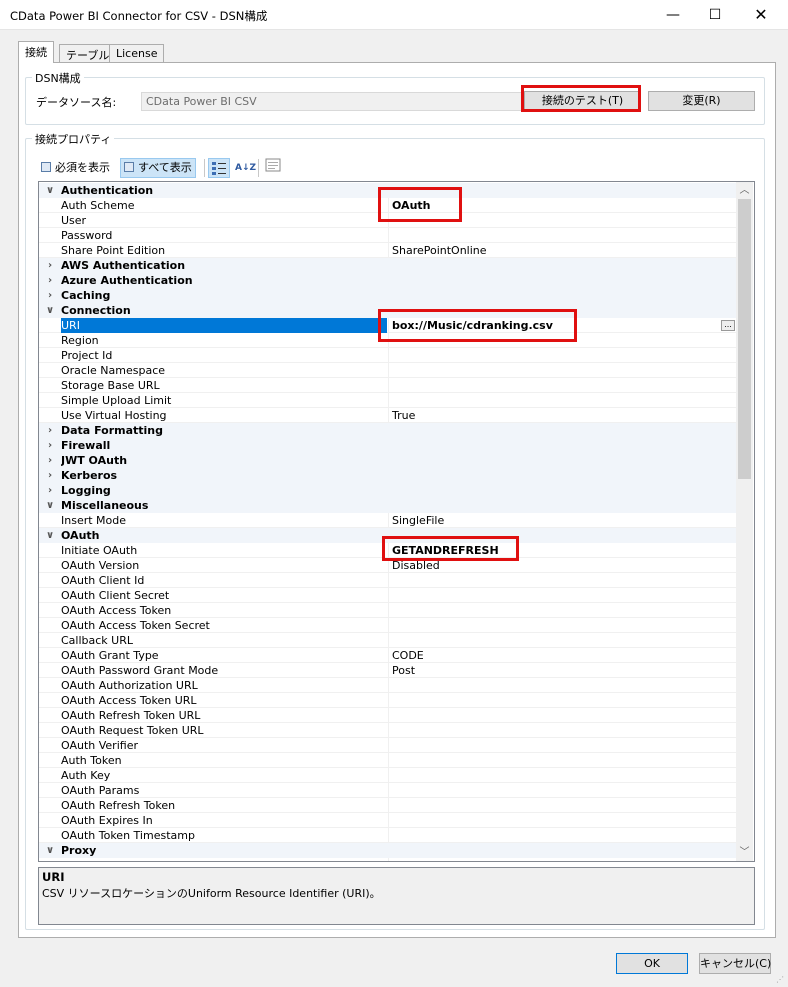 This screenshot has width=788, height=987. What do you see at coordinates (562, 250) in the screenshot?
I see `property-value: SharePointOnline` at bounding box center [562, 250].